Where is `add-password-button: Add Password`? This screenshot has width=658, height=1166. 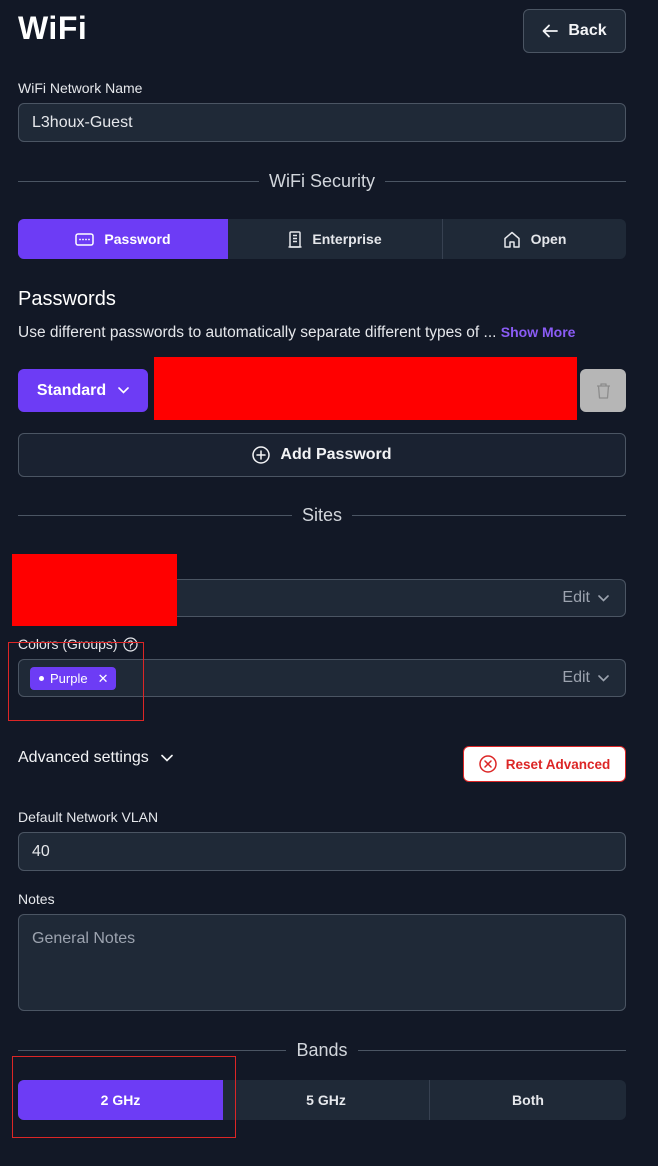 add-password-button: Add Password is located at coordinates (322, 455).